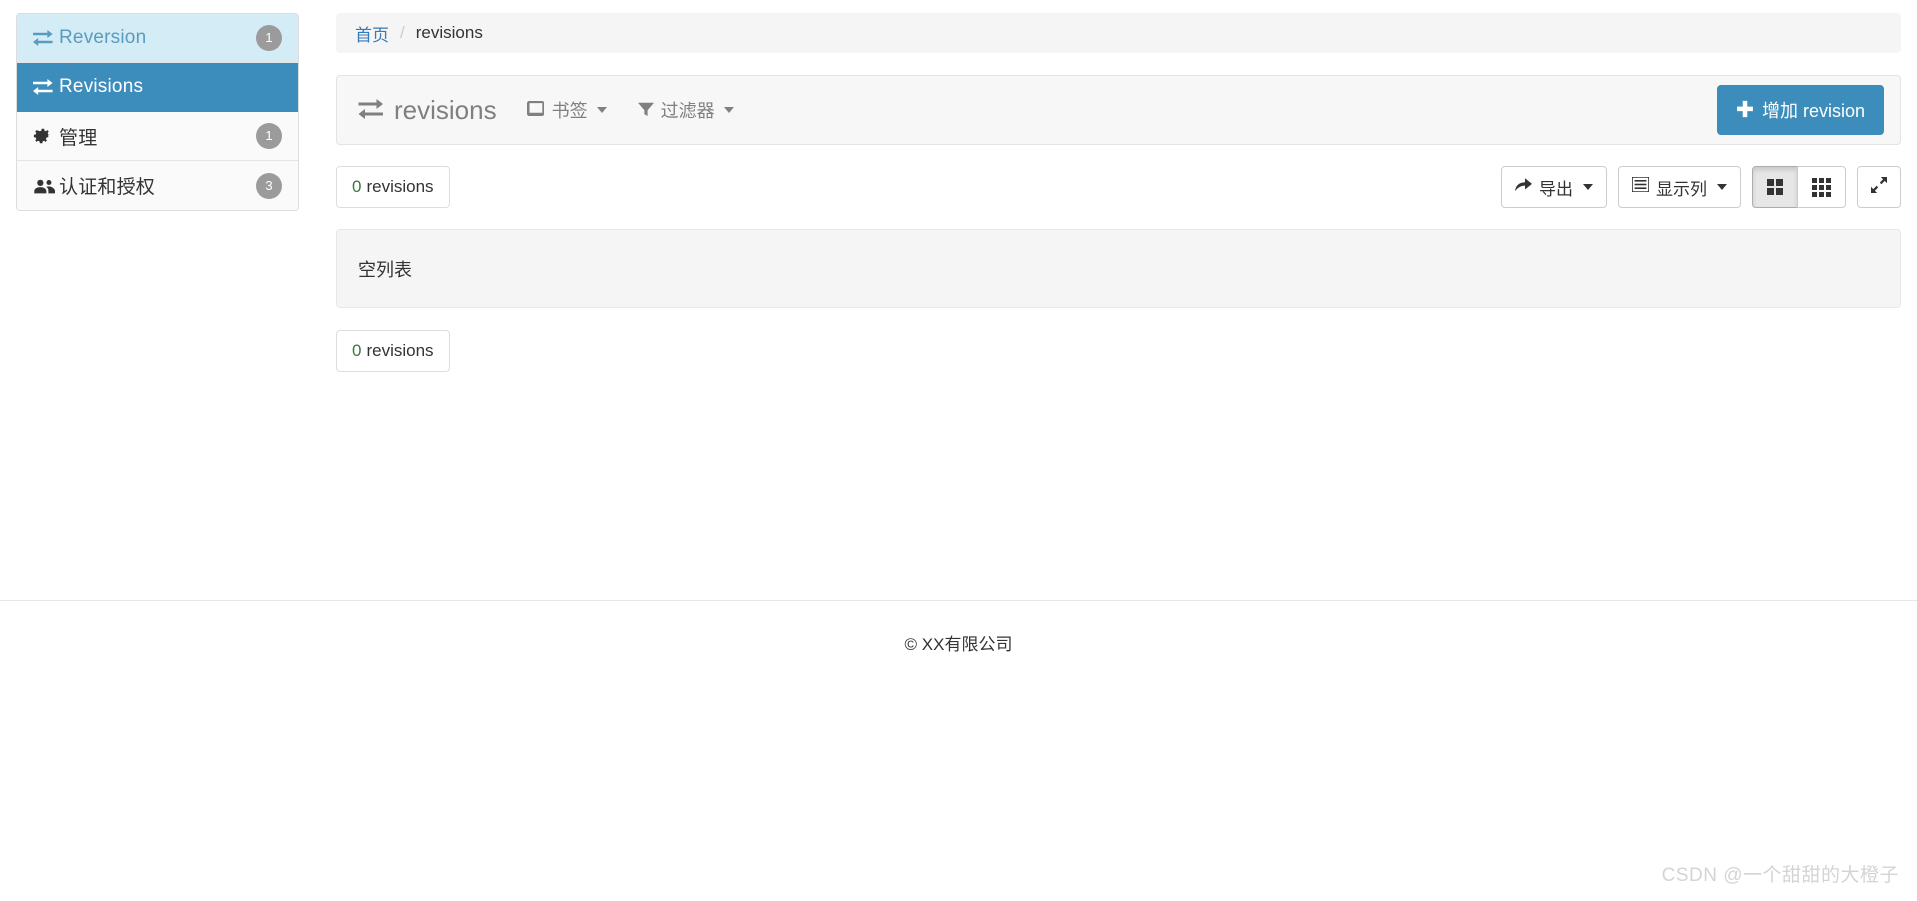  Describe the element at coordinates (1523, 187) in the screenshot. I see `share-arrow-icon` at that location.